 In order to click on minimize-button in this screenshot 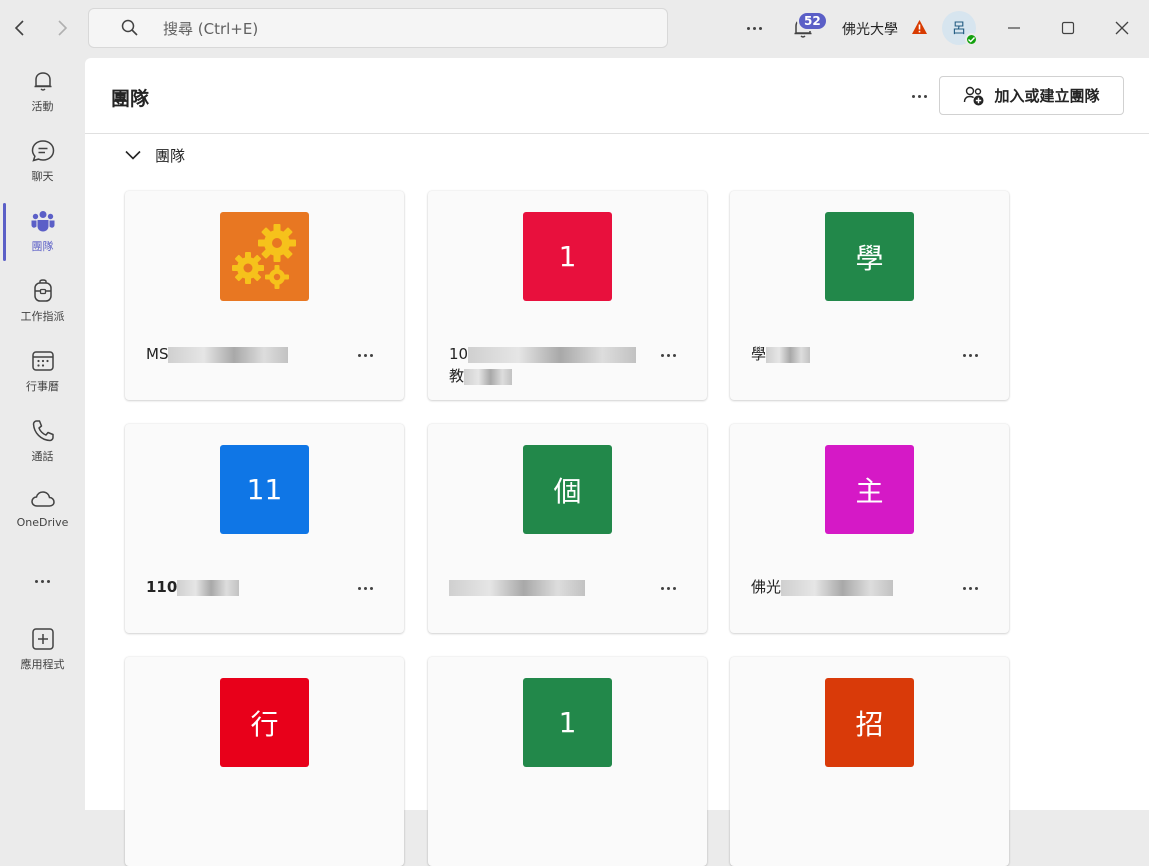, I will do `click(1014, 28)`.